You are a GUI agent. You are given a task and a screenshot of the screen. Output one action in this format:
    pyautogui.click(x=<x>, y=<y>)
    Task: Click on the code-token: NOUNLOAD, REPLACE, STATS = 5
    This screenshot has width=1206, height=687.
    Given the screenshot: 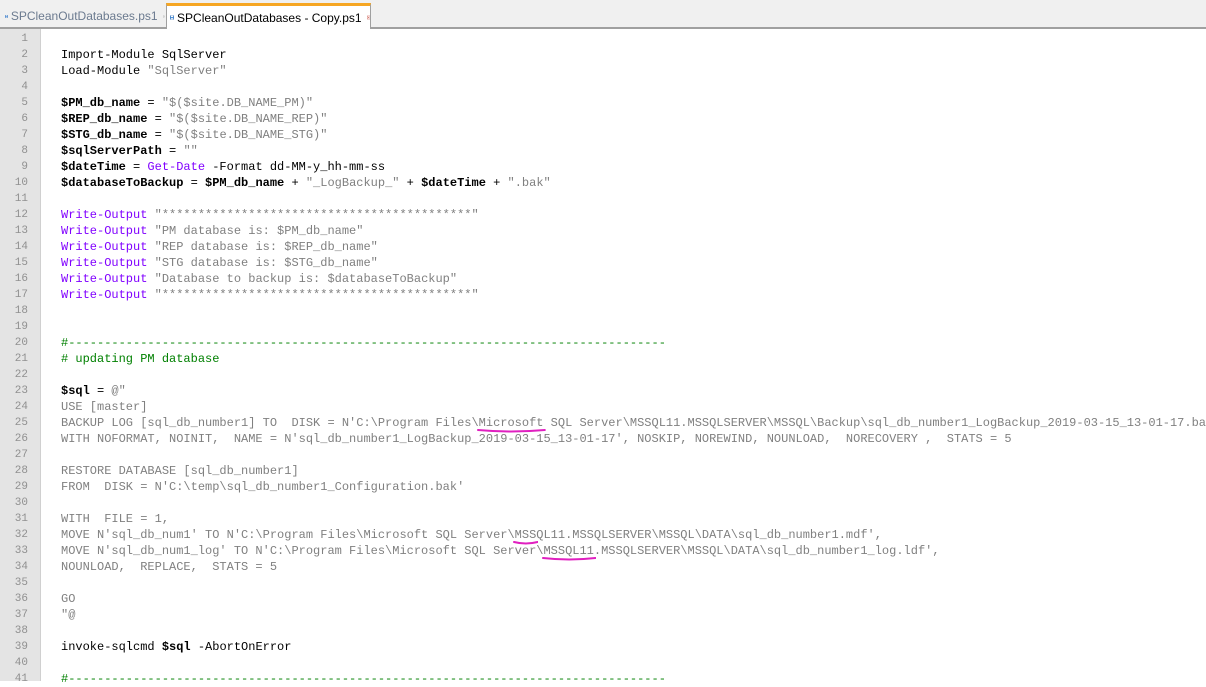 What is the action you would take?
    pyautogui.click(x=169, y=567)
    